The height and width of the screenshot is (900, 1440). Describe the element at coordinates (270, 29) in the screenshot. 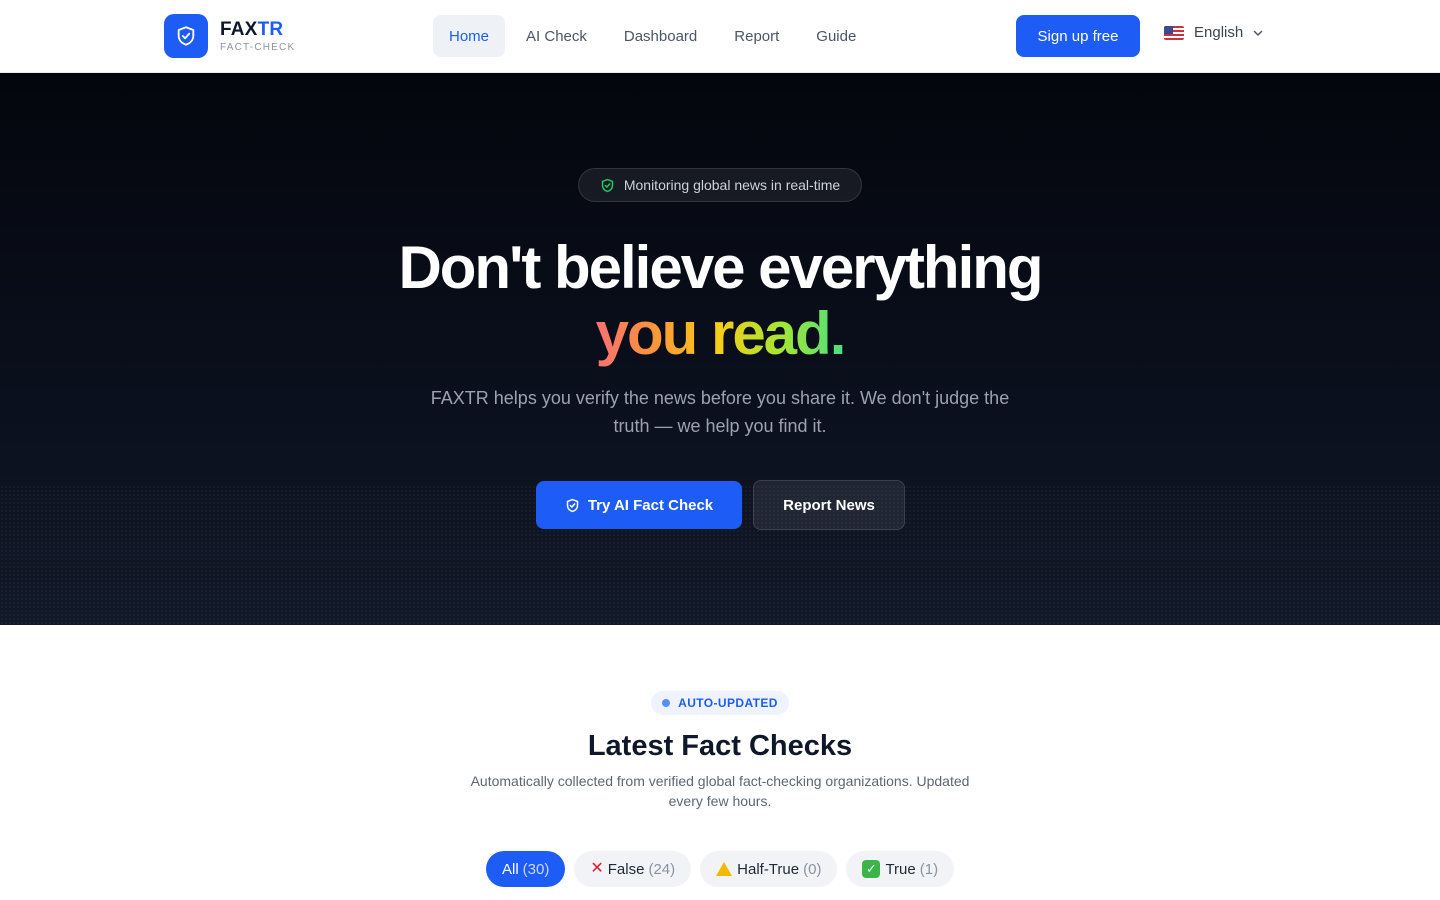

I see `brand-name-part2: TR` at that location.